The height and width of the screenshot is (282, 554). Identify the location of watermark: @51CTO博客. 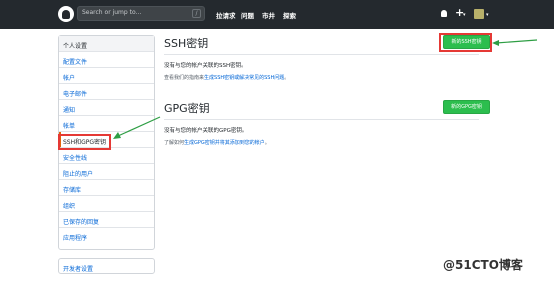
(483, 265).